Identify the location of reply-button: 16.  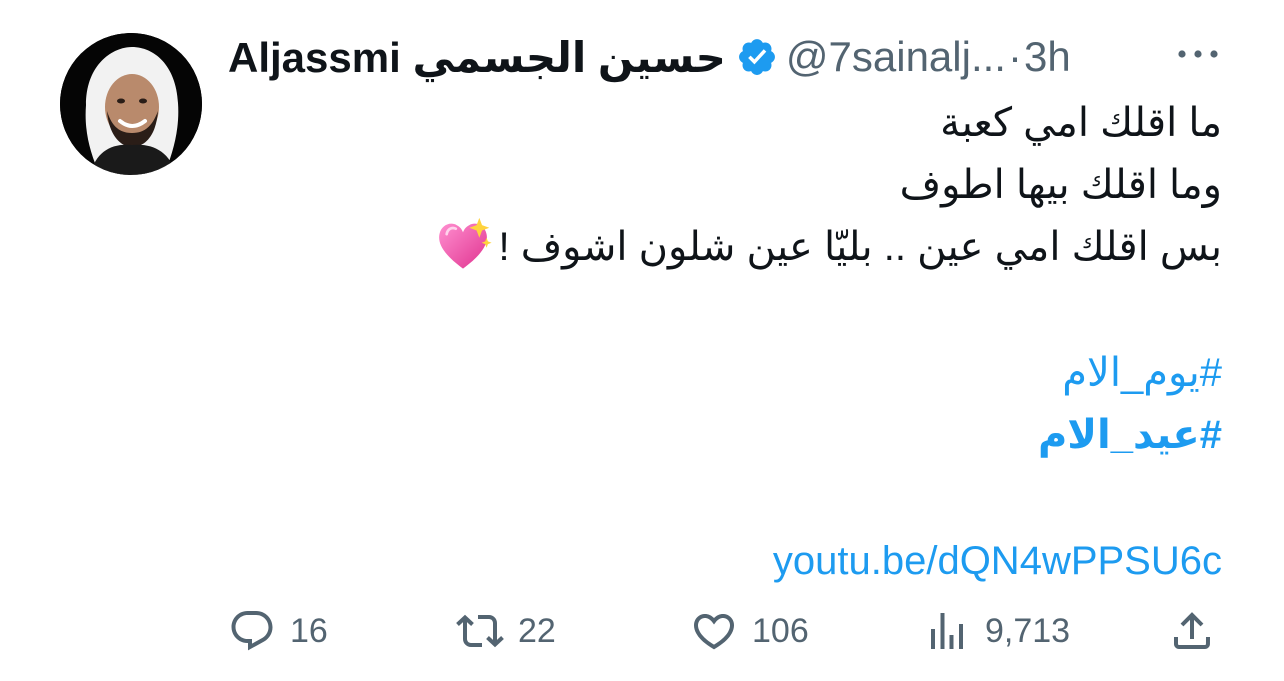
(278, 631).